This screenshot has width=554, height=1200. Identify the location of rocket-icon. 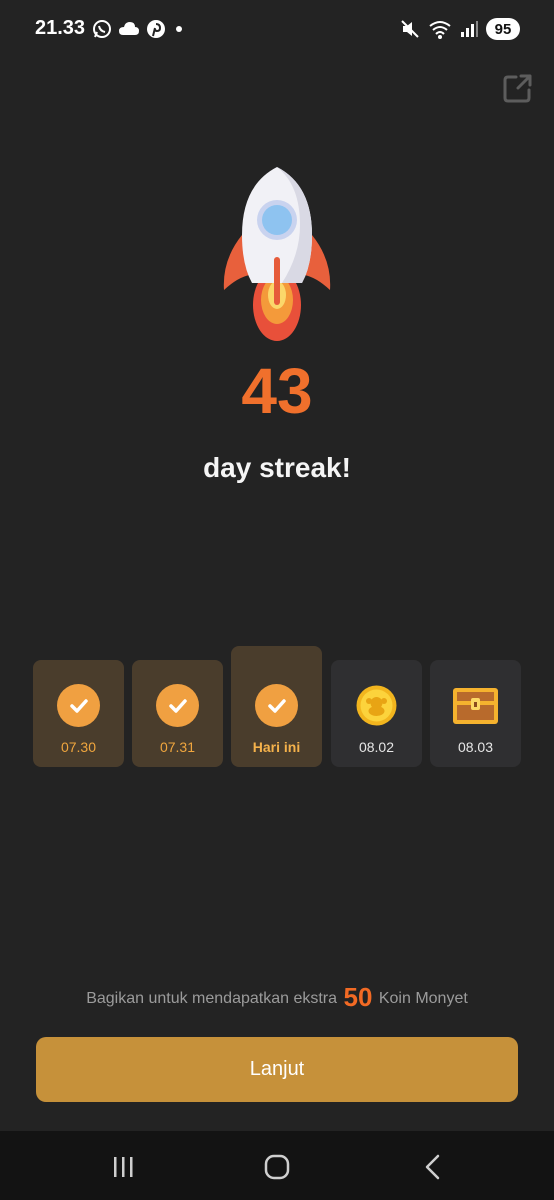
(277, 254).